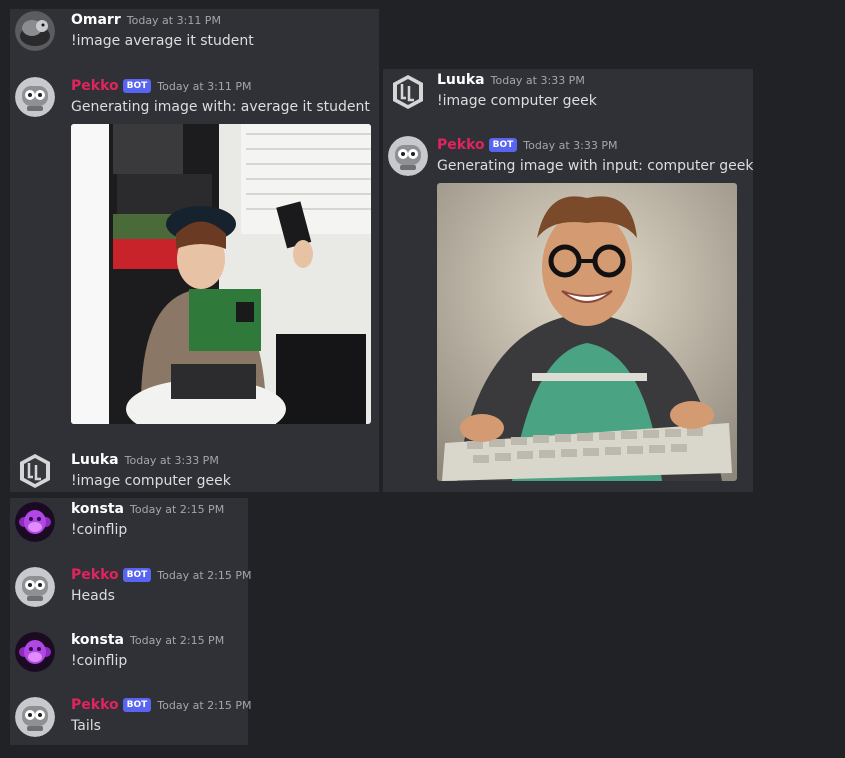 Image resolution: width=845 pixels, height=758 pixels. I want to click on geek-photo, so click(587, 332).